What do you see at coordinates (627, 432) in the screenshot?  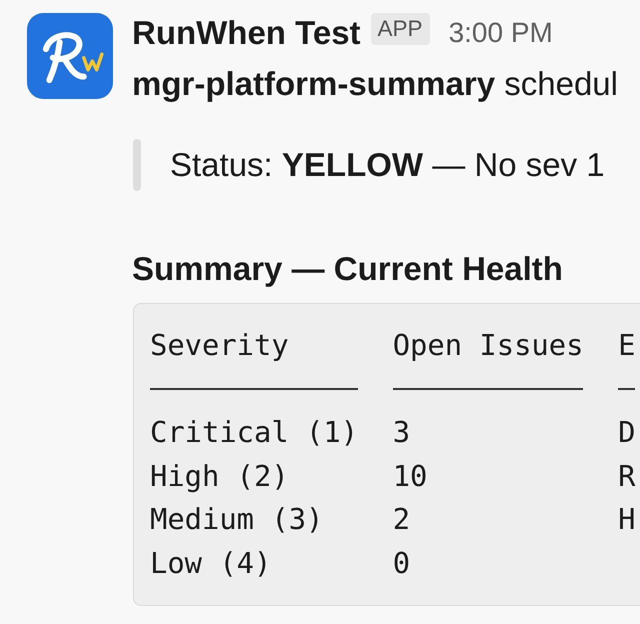 I see `column-3-text: D` at bounding box center [627, 432].